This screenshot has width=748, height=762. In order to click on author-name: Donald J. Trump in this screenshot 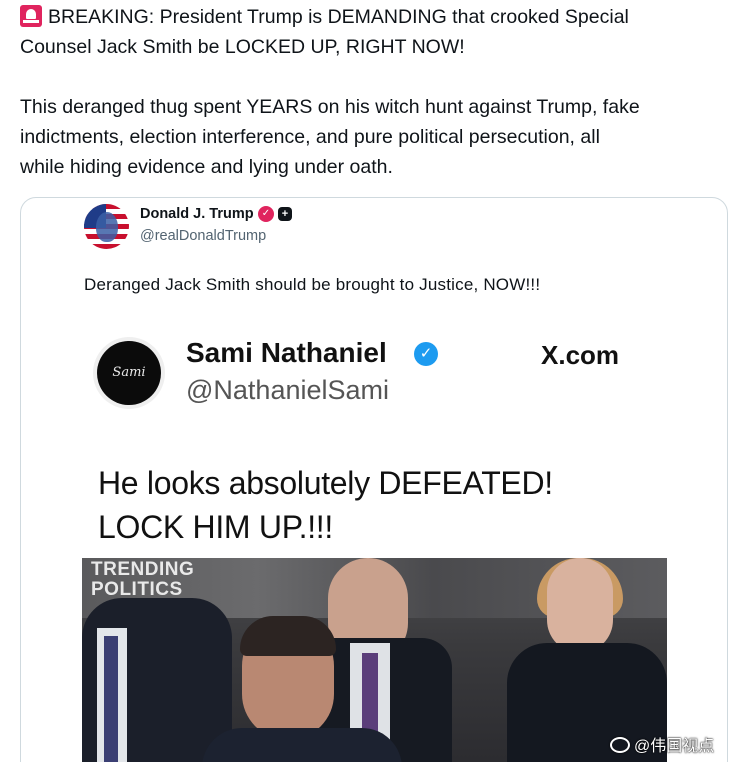, I will do `click(197, 214)`.